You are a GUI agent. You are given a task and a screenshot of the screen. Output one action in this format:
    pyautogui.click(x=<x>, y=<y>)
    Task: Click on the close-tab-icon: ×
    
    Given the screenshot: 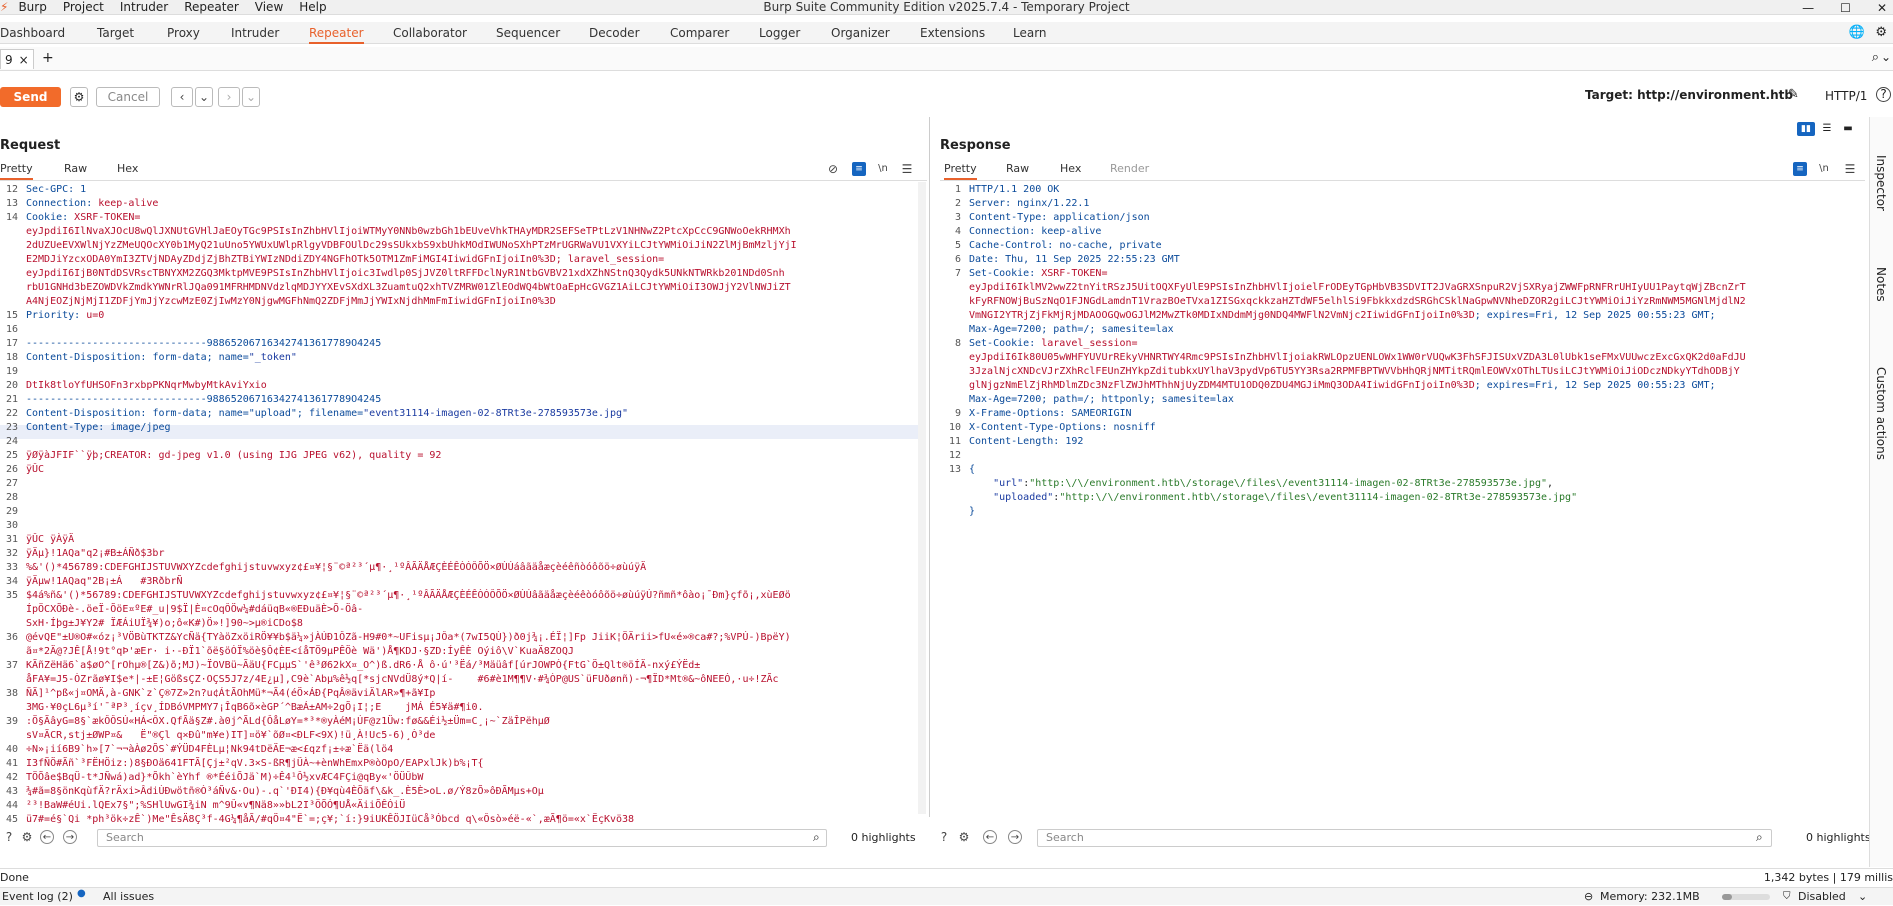 What is the action you would take?
    pyautogui.click(x=24, y=60)
    